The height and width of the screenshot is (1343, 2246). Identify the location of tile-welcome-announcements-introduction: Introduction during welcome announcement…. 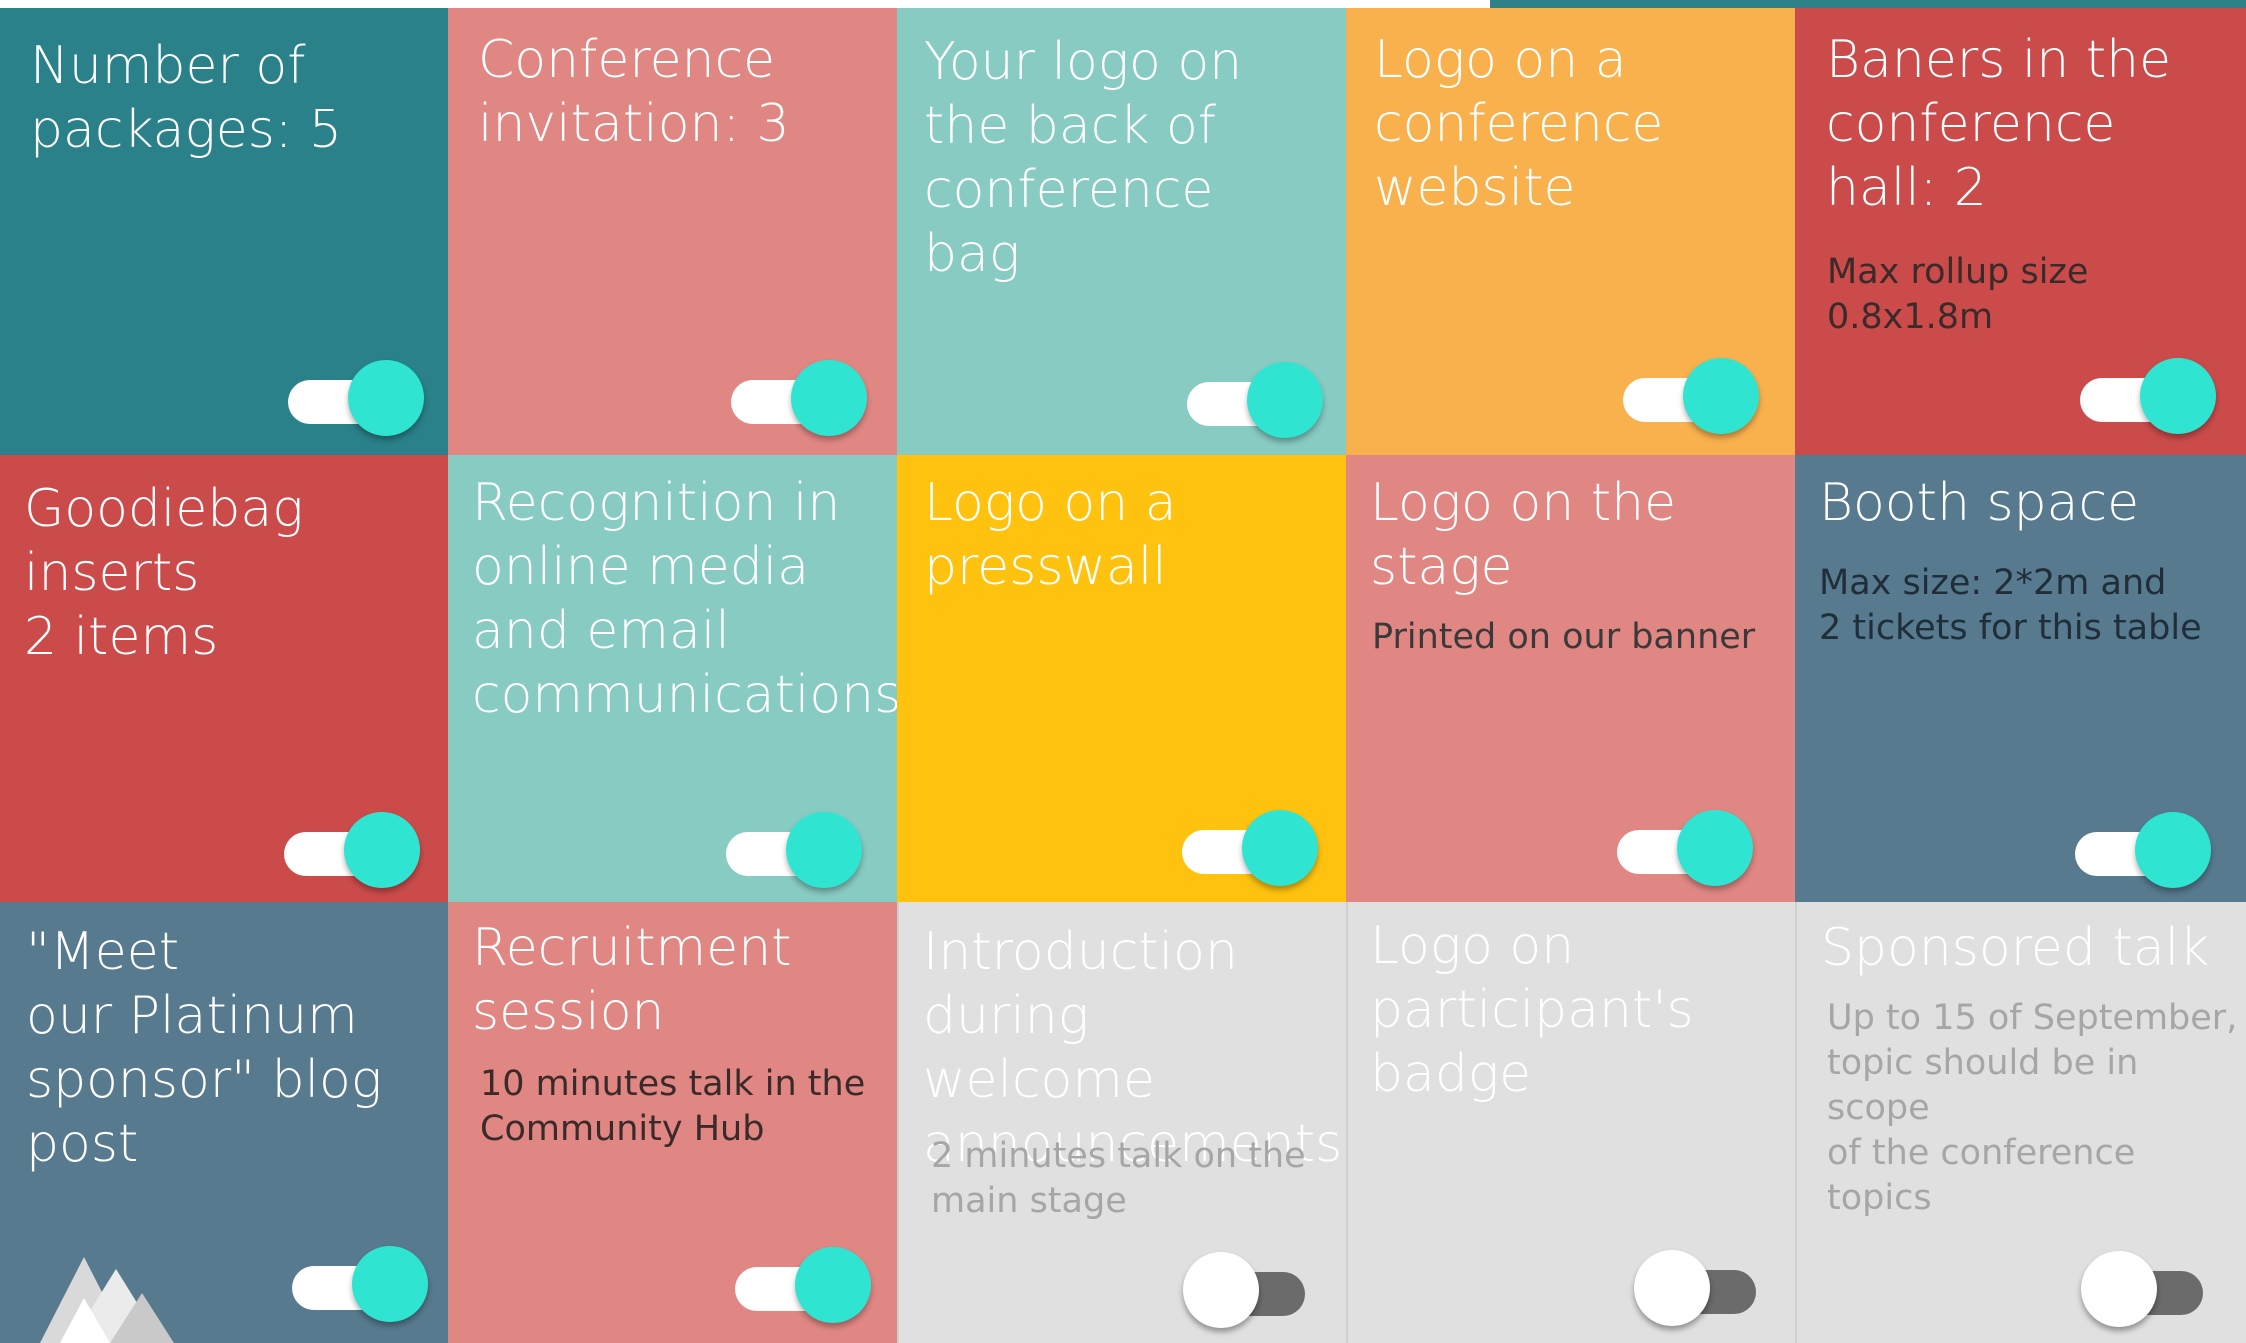
(1121, 1122).